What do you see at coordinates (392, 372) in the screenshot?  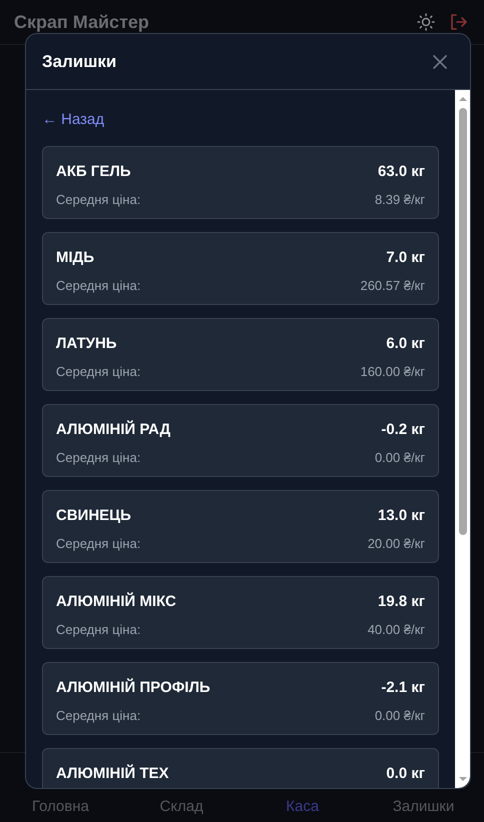 I see `average-price: 160.00 ₴/кг` at bounding box center [392, 372].